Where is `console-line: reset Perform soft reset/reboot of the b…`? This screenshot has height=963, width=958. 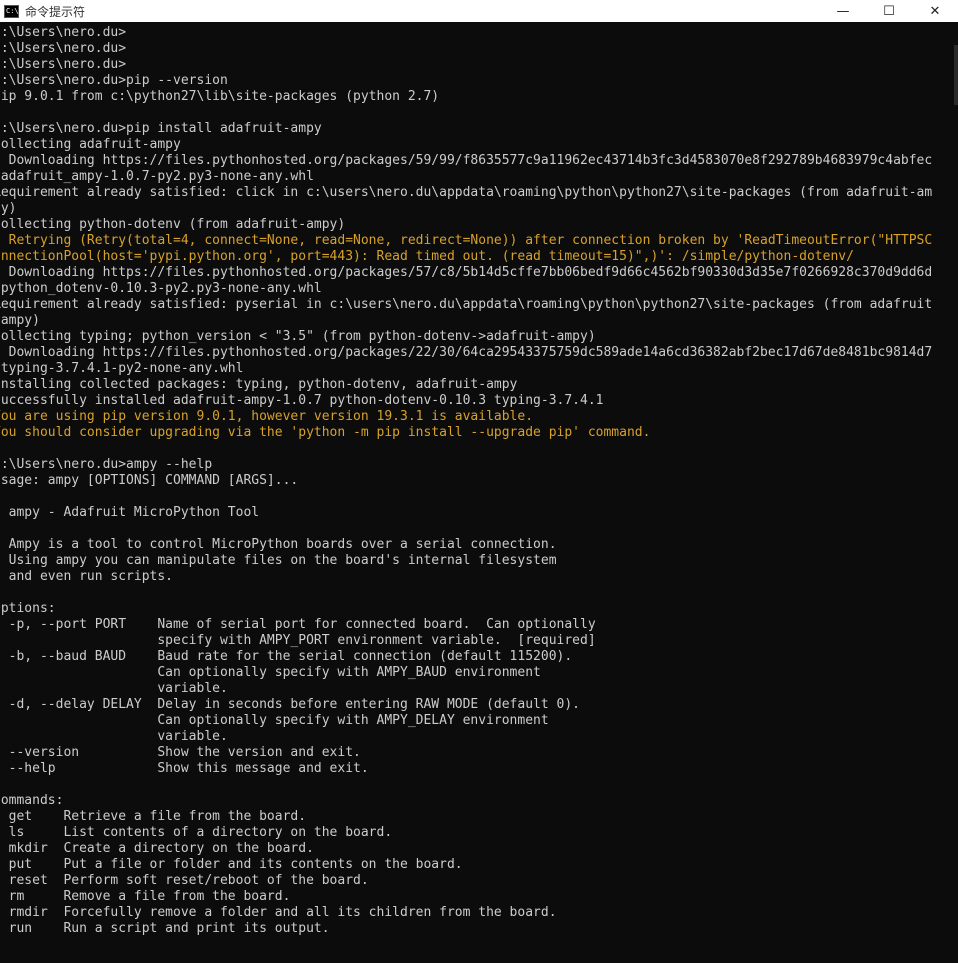
console-line: reset Perform soft reset/reboot of the b… is located at coordinates (184, 880).